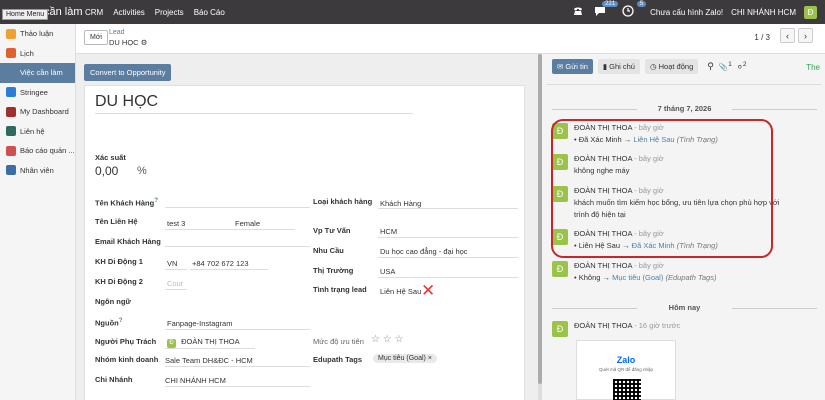 The image size is (825, 400). What do you see at coordinates (44, 112) in the screenshot?
I see `sidebar-item-label: My Dashboard` at bounding box center [44, 112].